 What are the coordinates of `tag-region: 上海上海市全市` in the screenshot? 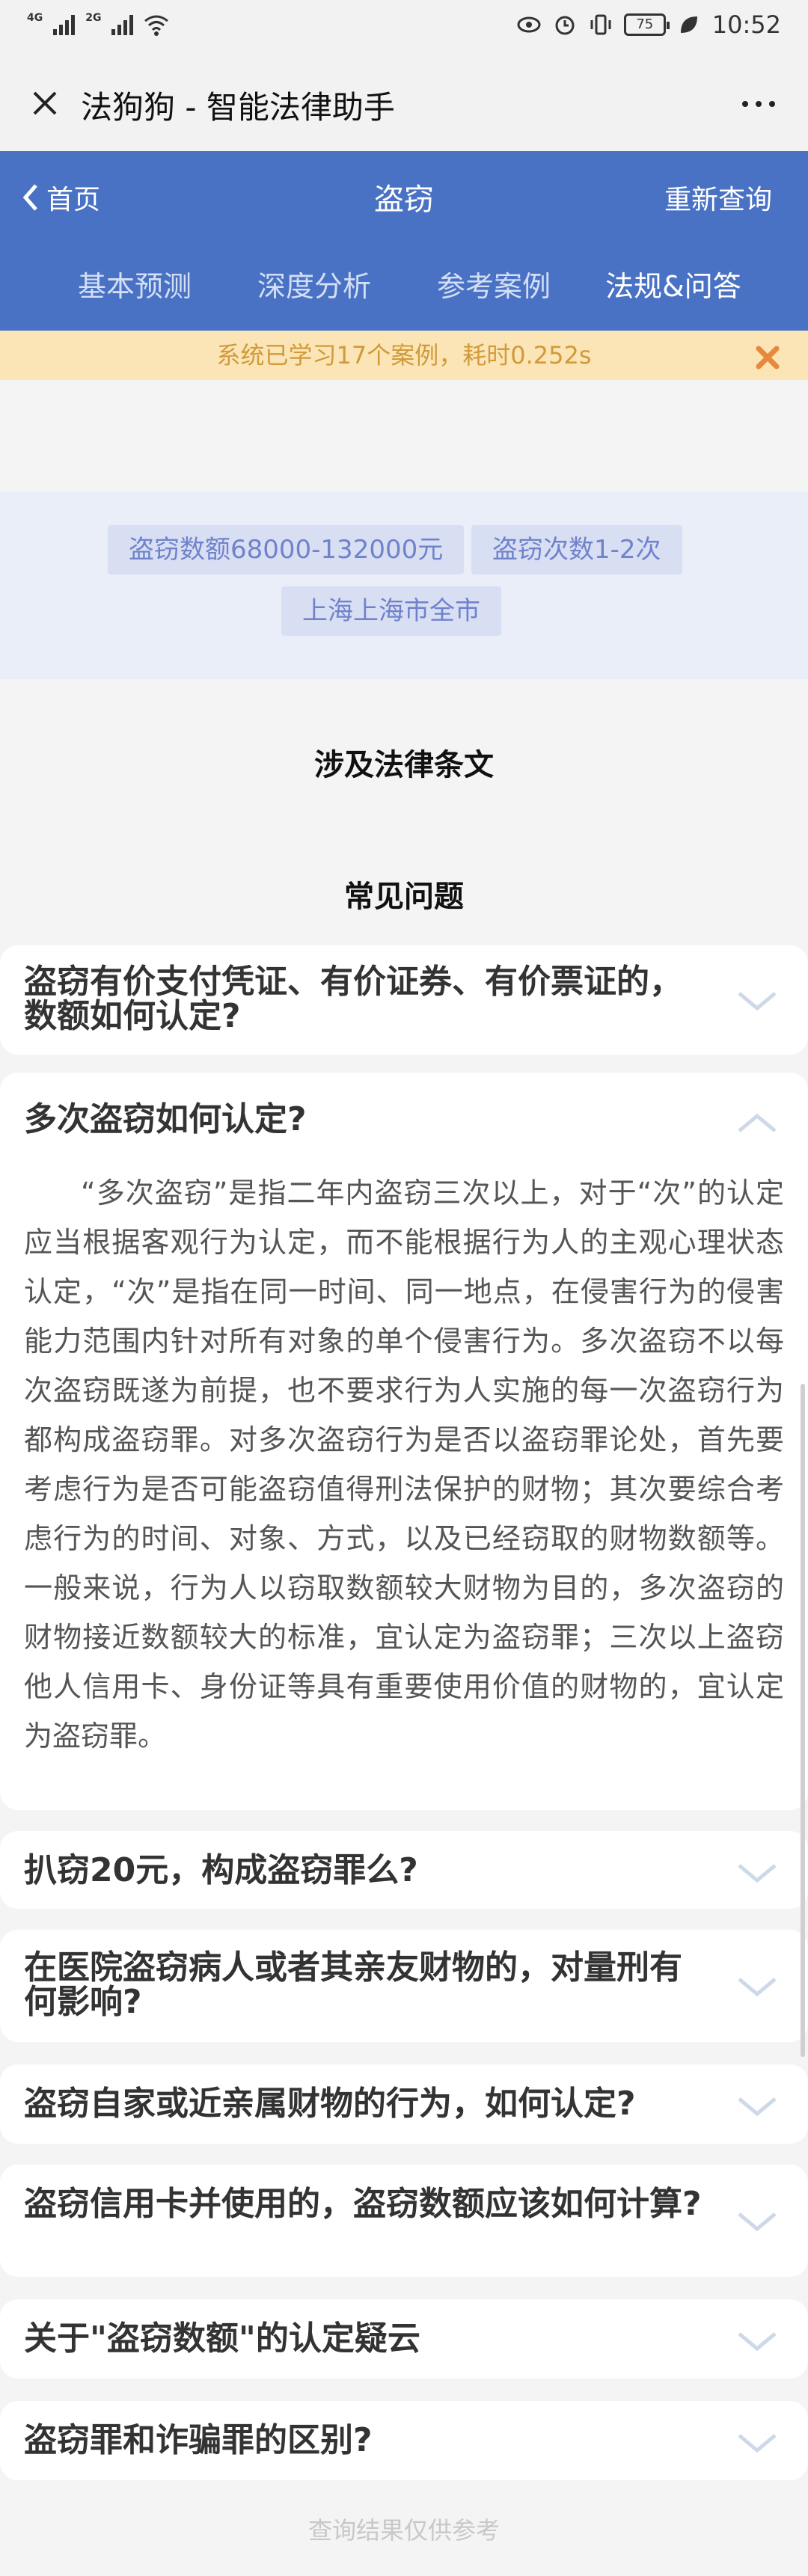 It's located at (391, 611).